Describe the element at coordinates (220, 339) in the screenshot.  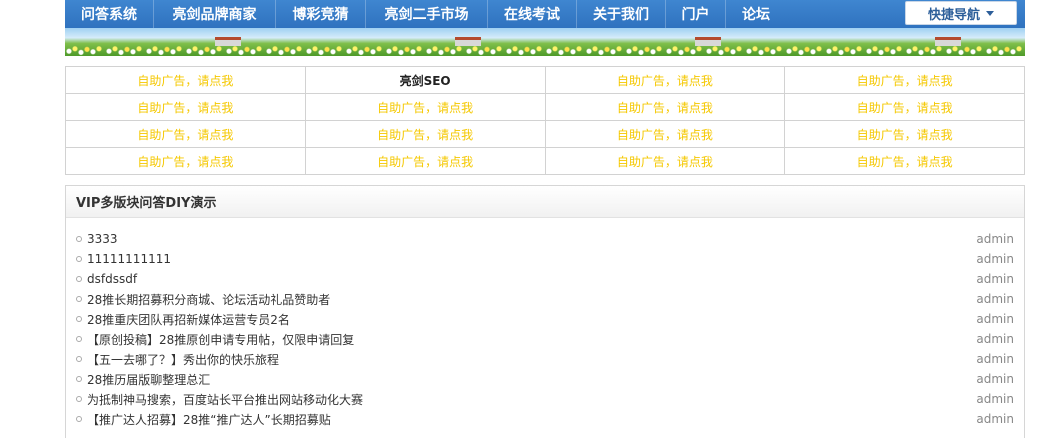
I see `thread-title: 【原创投稿】28推原创申请专用帖，仅限申请回复` at that location.